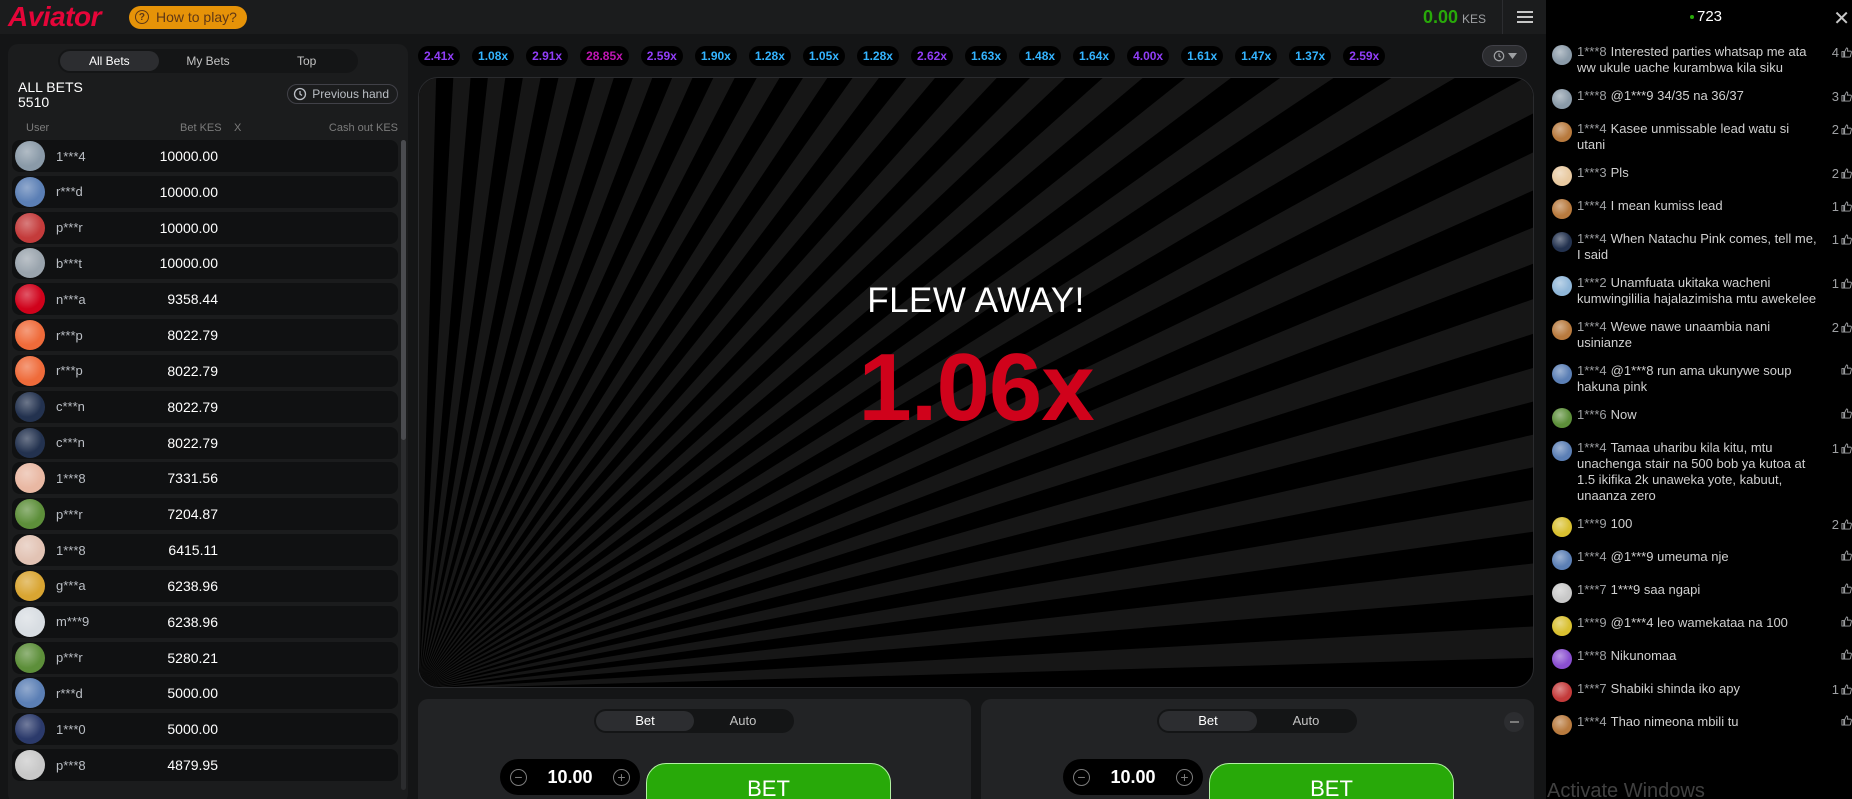  What do you see at coordinates (823, 56) in the screenshot?
I see `multiplier-badge: 1.05x` at bounding box center [823, 56].